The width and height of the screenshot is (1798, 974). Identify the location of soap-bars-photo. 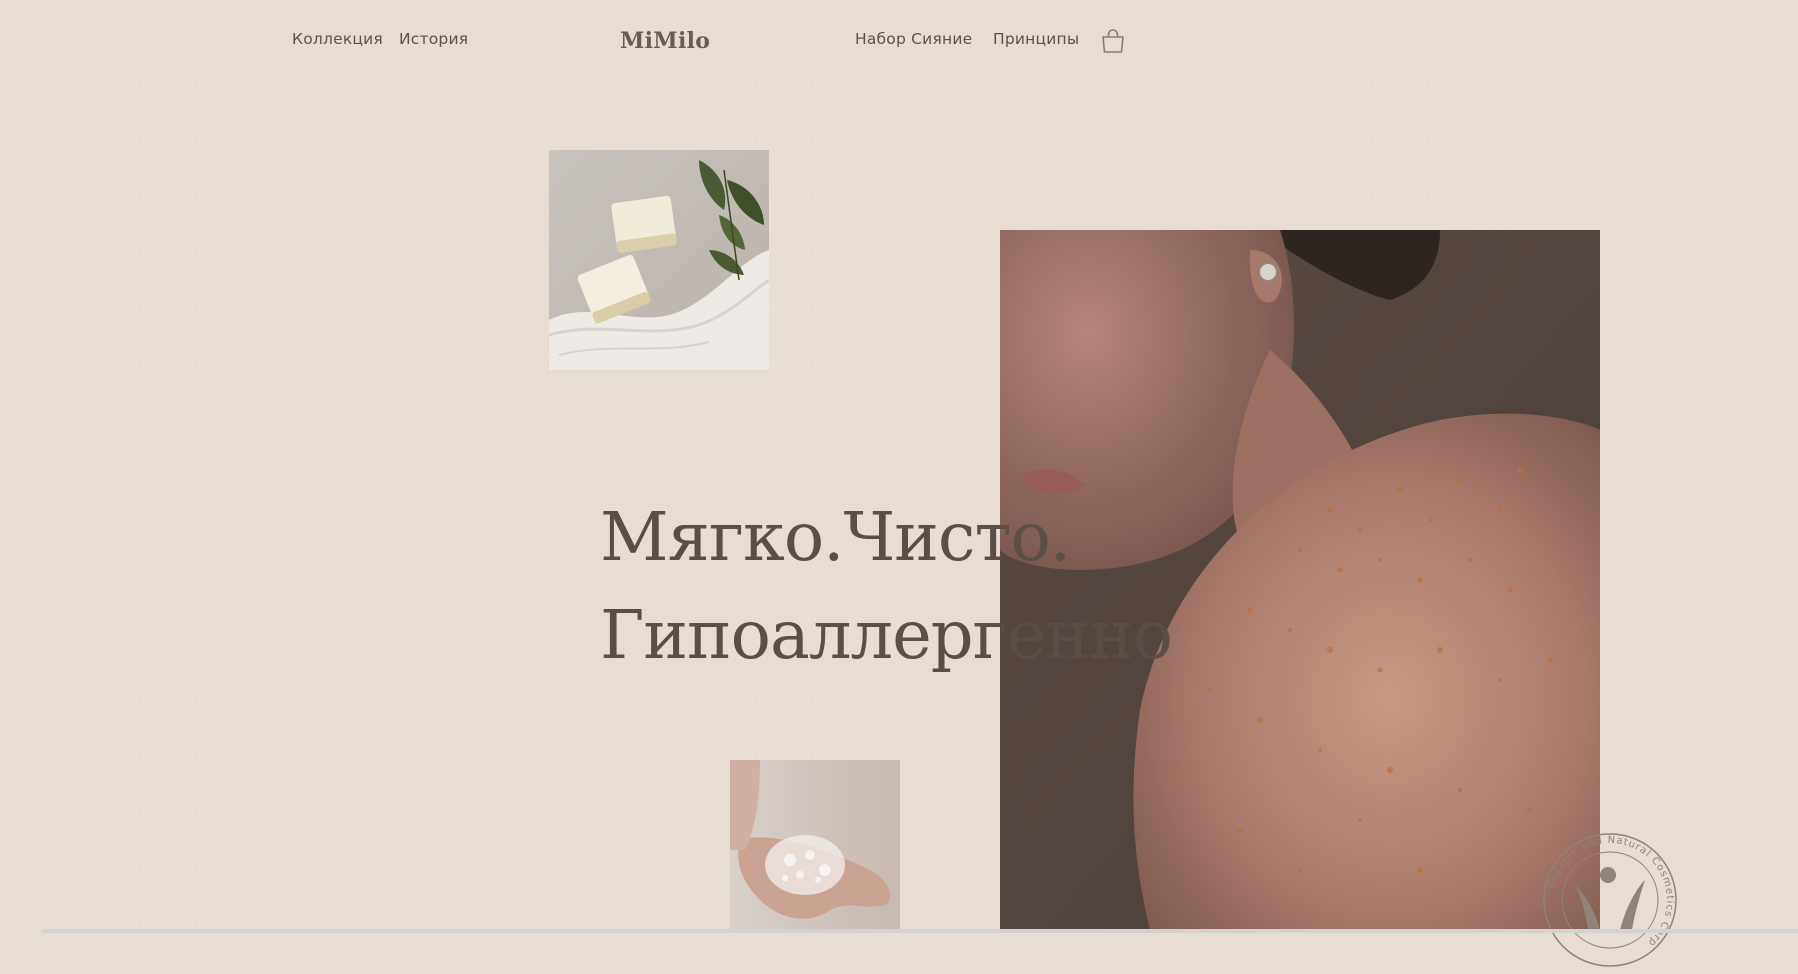
(659, 260).